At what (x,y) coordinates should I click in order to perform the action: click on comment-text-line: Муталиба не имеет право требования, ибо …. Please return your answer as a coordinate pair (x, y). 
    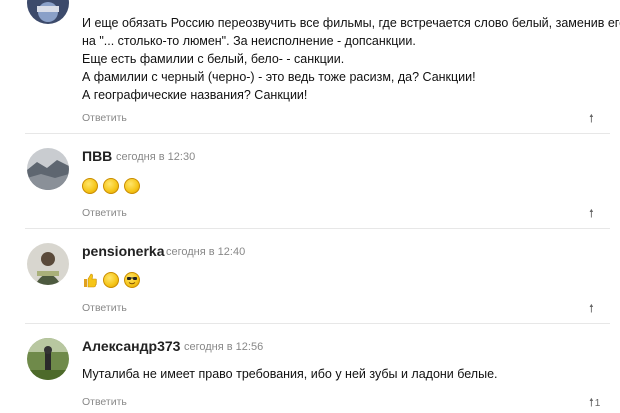
    Looking at the image, I should click on (290, 374).